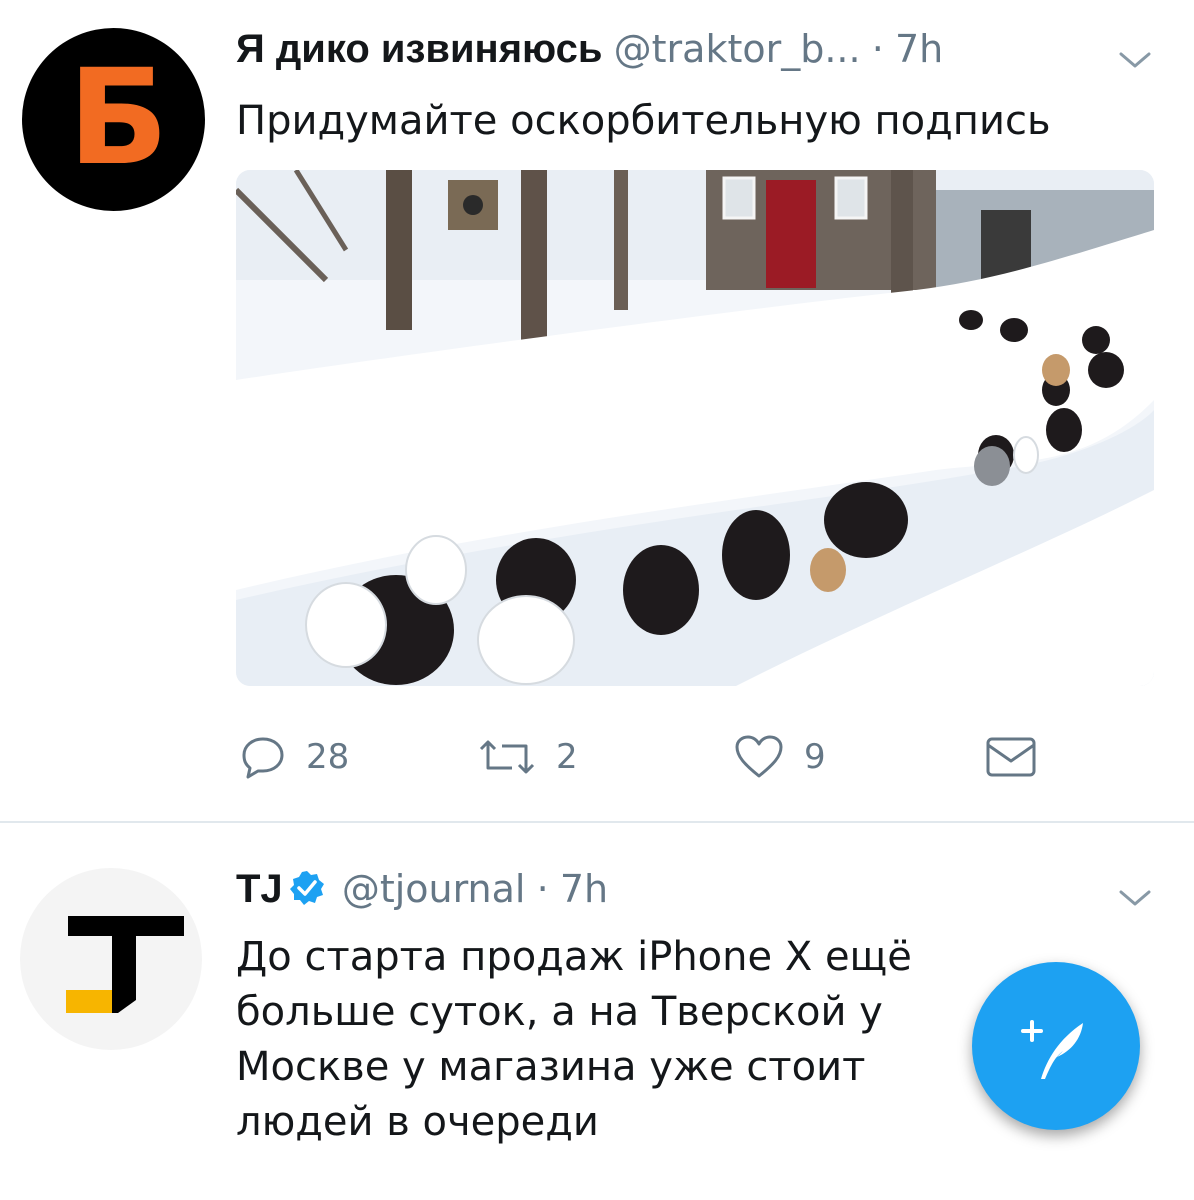 The height and width of the screenshot is (1200, 1194). I want to click on retweet-icon, so click(507, 757).